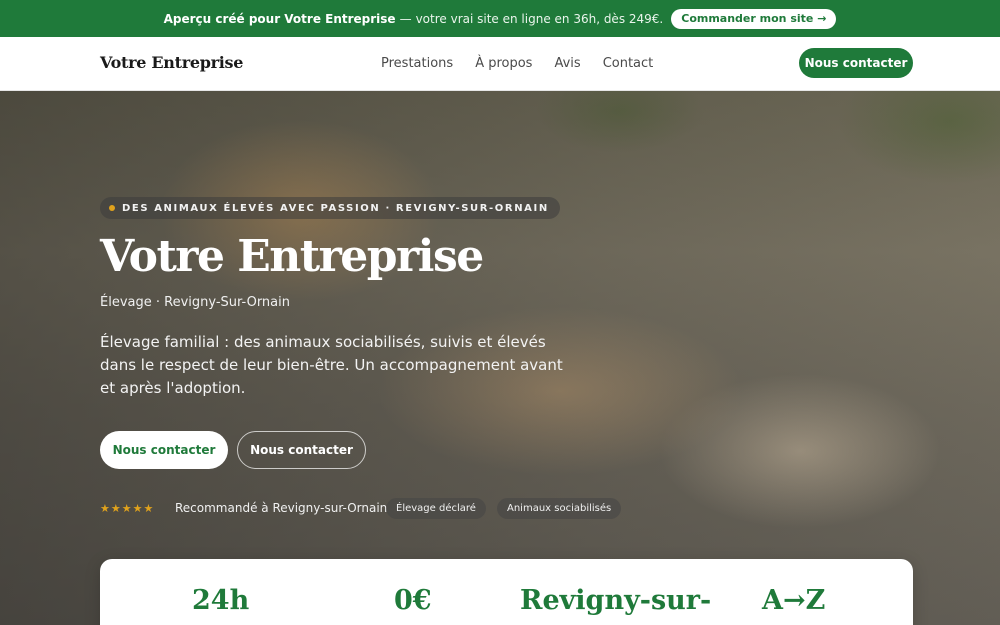 This screenshot has height=625, width=1000. Describe the element at coordinates (616, 600) in the screenshot. I see `stat-location: Revigny-sur-` at that location.